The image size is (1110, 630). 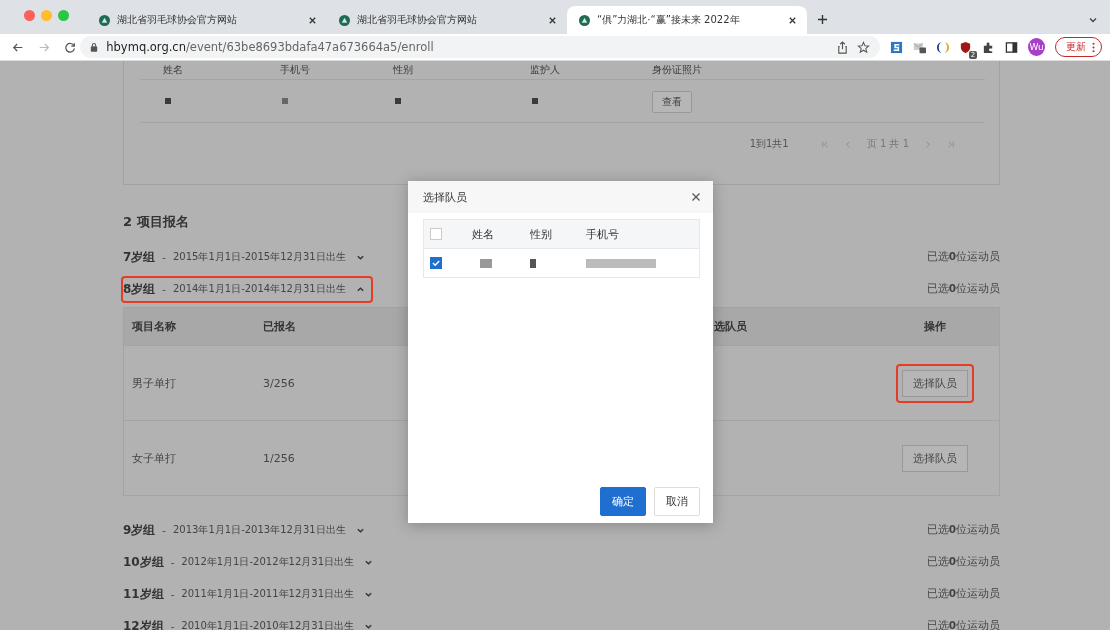 What do you see at coordinates (251, 594) in the screenshot?
I see `group-header: 11岁组 - 2011年1月1日-2011年12月31日出生` at bounding box center [251, 594].